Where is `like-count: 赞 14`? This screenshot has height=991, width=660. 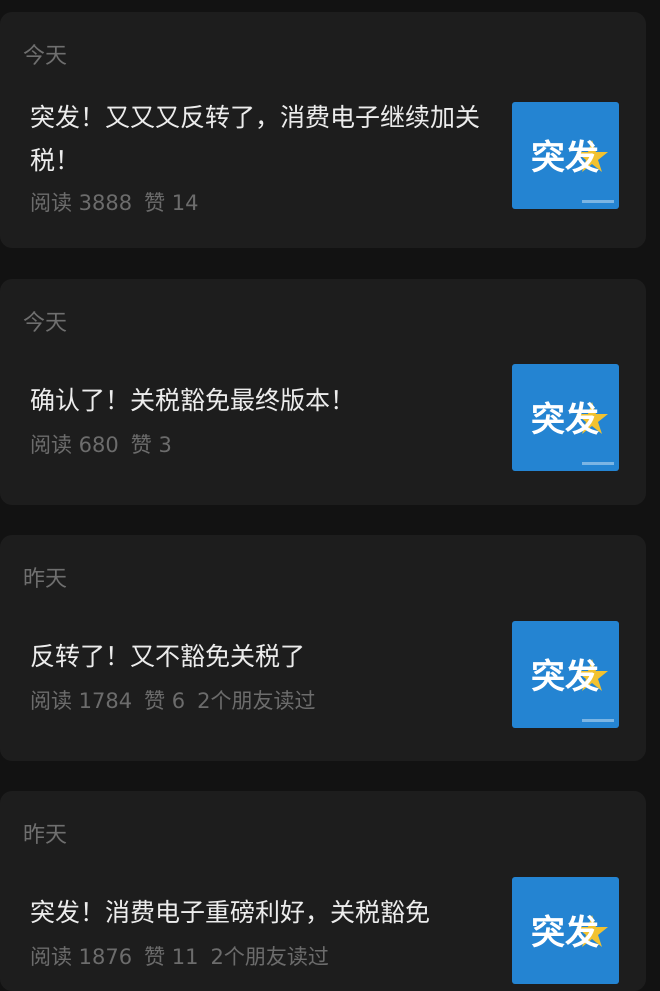 like-count: 赞 14 is located at coordinates (171, 203).